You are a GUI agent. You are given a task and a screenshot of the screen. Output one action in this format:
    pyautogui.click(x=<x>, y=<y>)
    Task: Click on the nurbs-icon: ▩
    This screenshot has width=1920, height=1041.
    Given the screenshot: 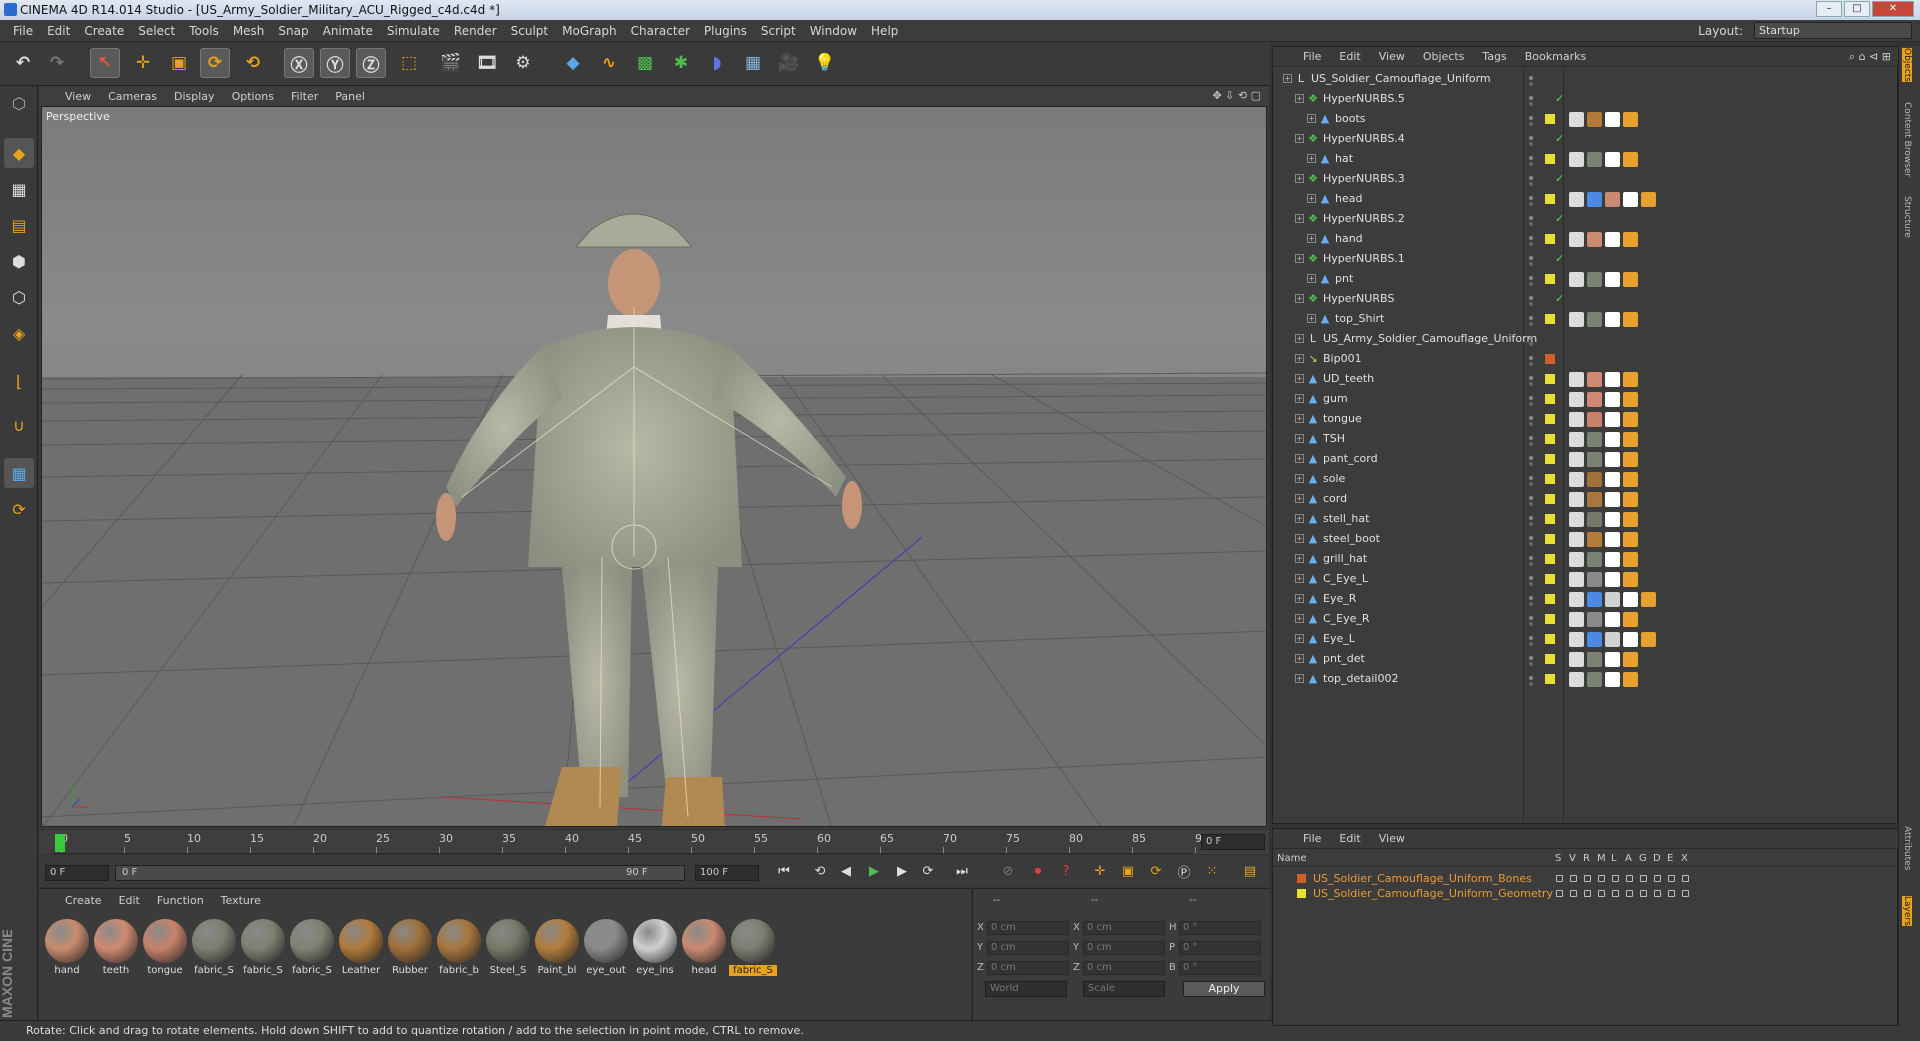 What is the action you would take?
    pyautogui.click(x=645, y=63)
    